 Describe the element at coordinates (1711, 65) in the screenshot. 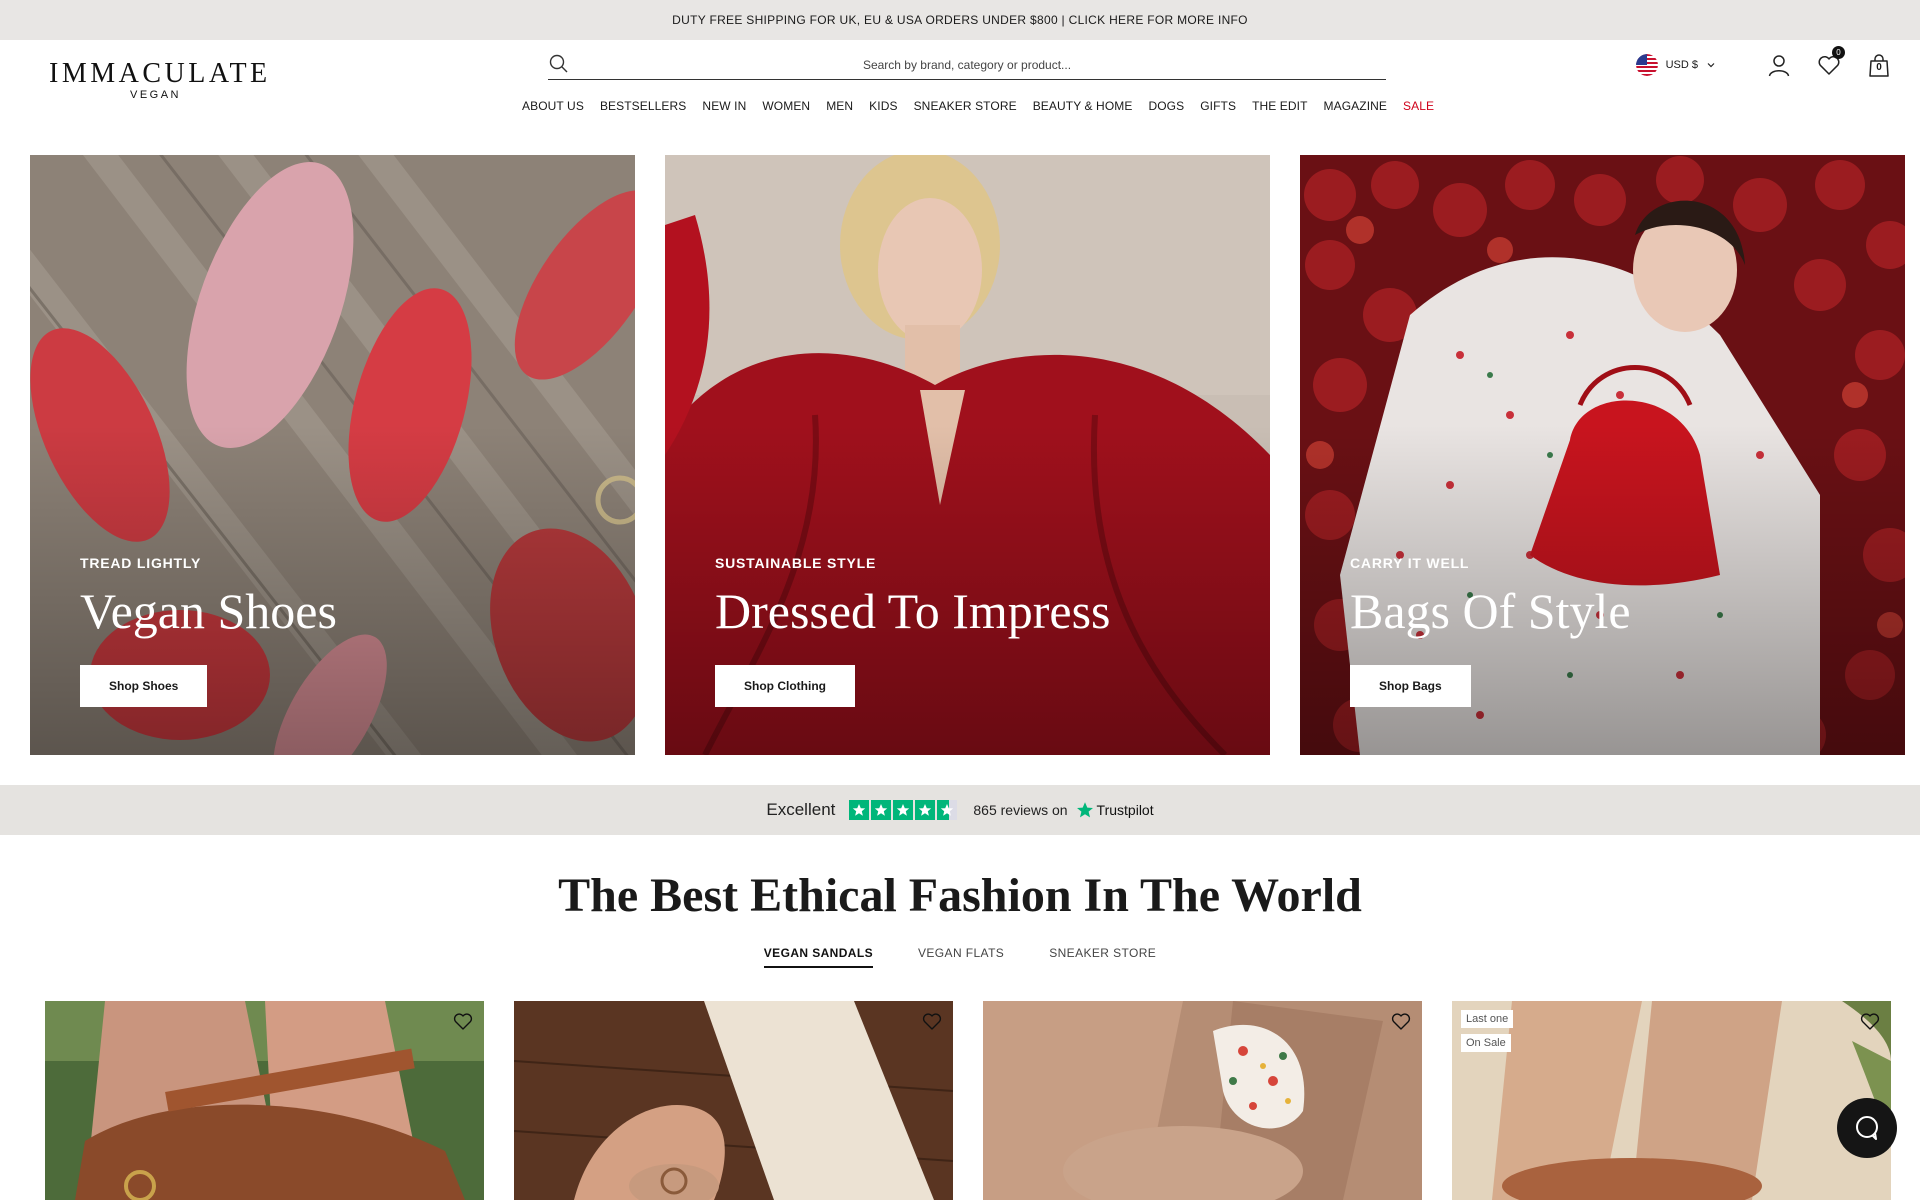

I see `chevron-down-icon` at that location.